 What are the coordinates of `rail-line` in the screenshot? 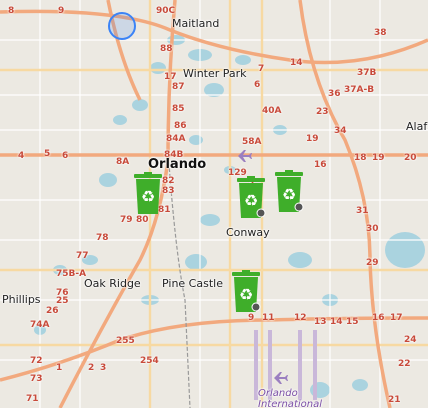 It's located at (179, 278).